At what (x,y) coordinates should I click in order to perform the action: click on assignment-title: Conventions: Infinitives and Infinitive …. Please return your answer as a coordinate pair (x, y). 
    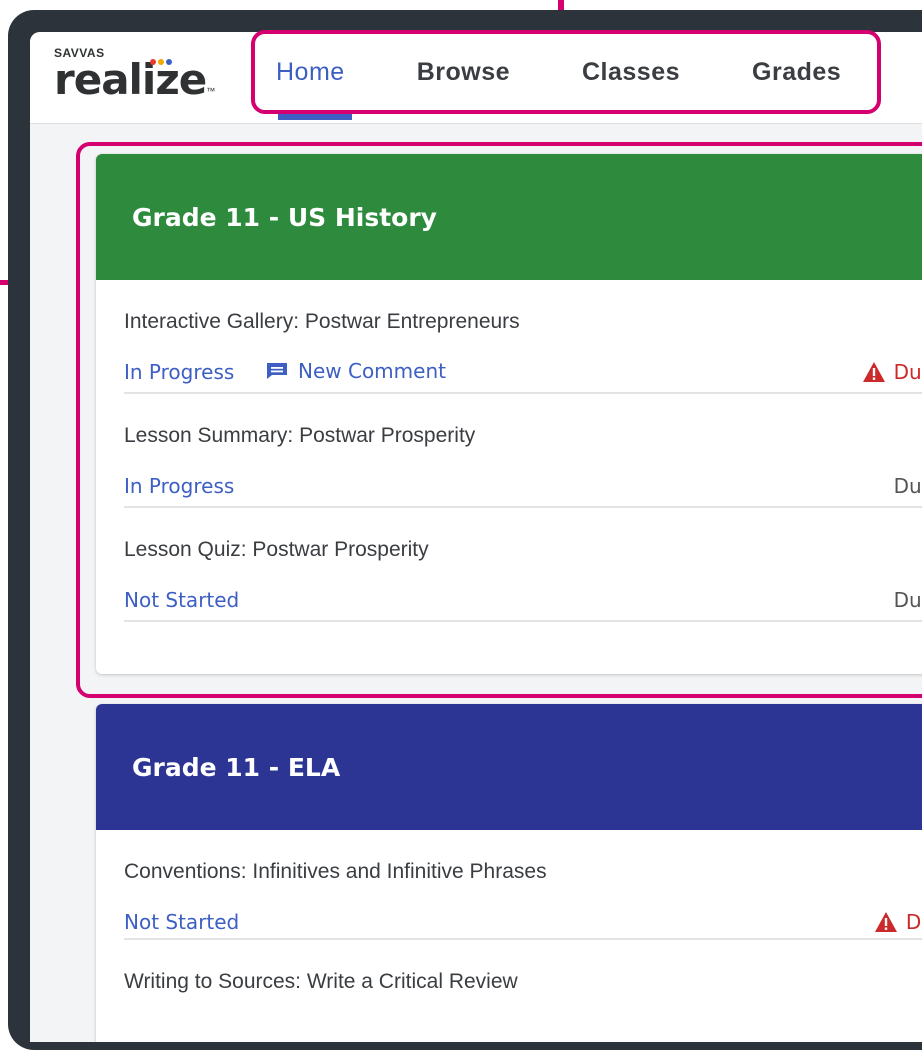
    Looking at the image, I should click on (335, 872).